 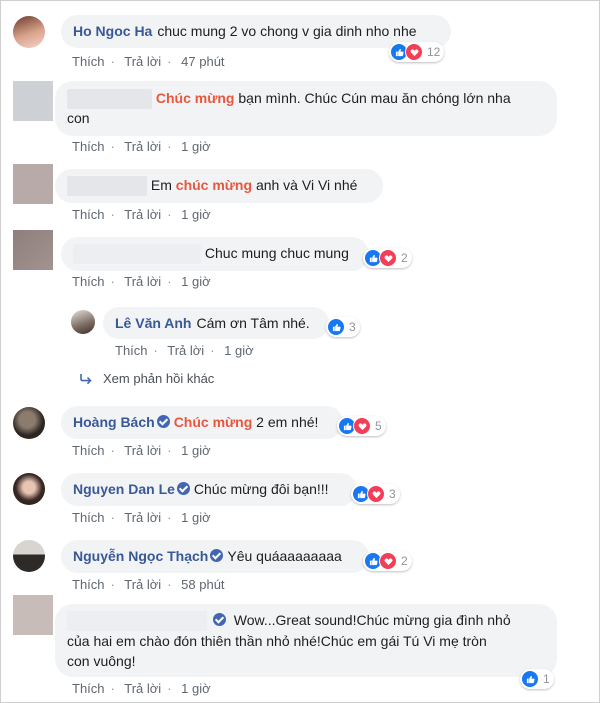 I want to click on comment-time: 58 phút, so click(x=202, y=584).